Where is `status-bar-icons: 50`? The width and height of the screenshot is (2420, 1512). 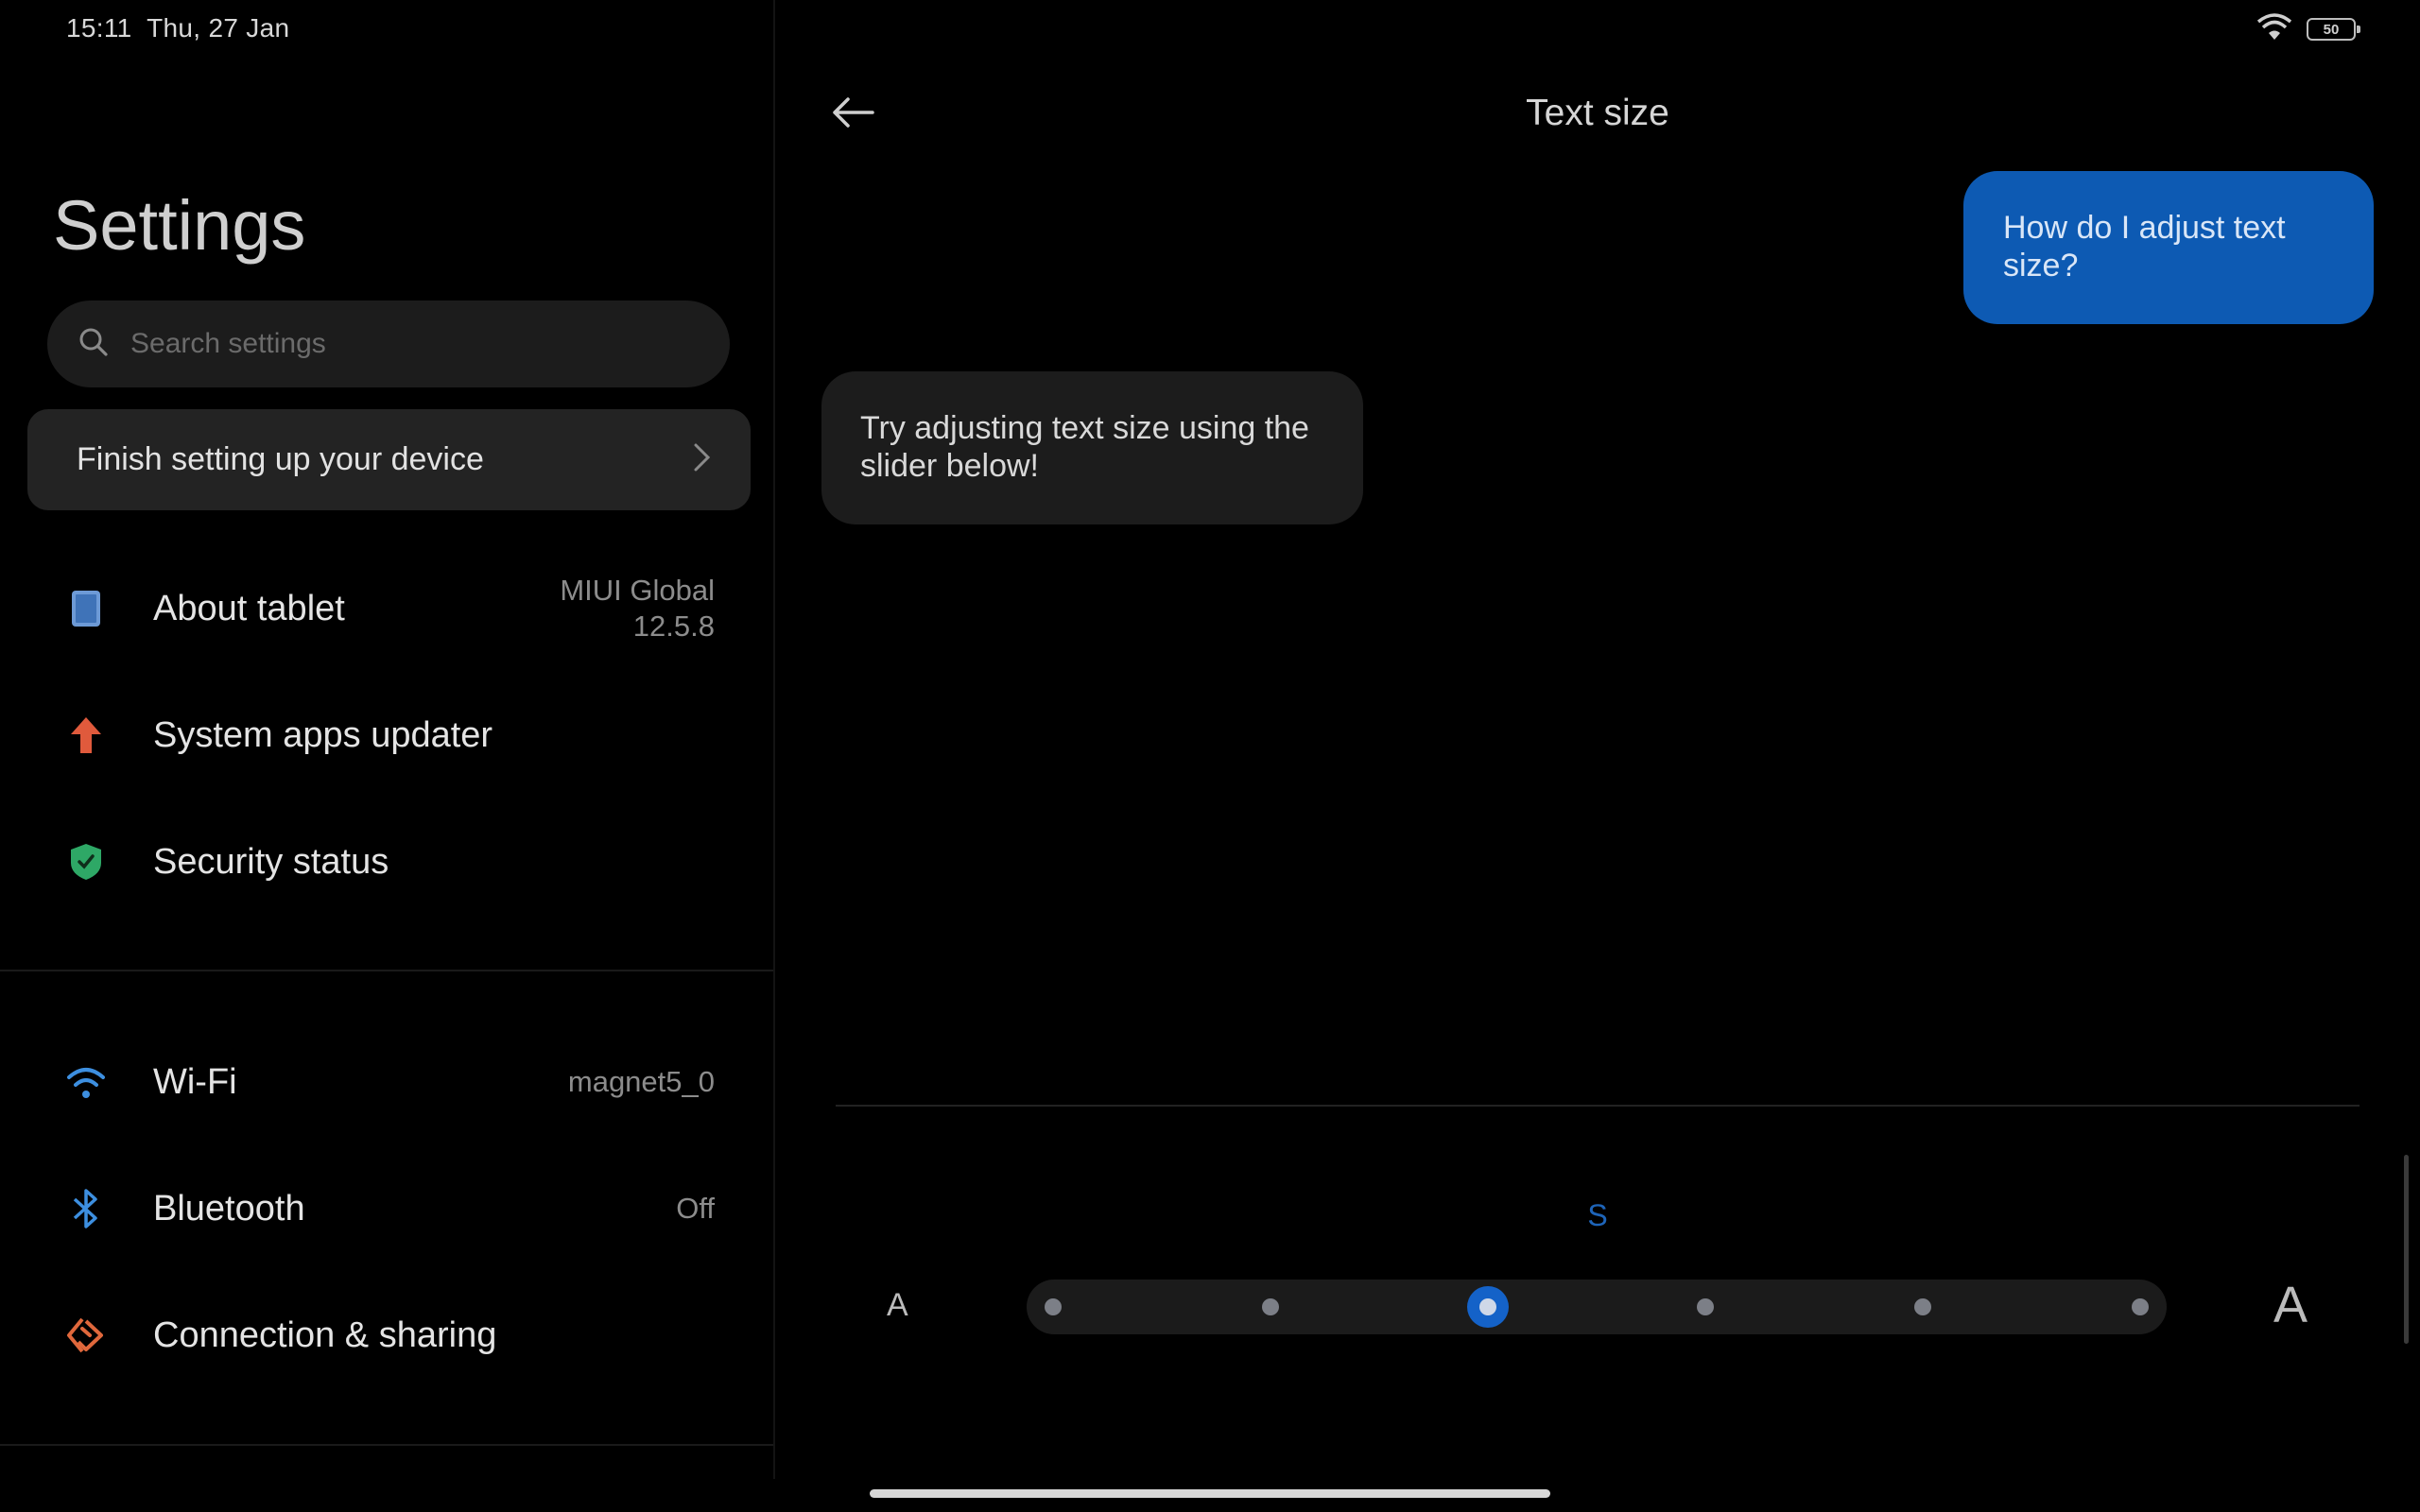 status-bar-icons: 50 is located at coordinates (2308, 29).